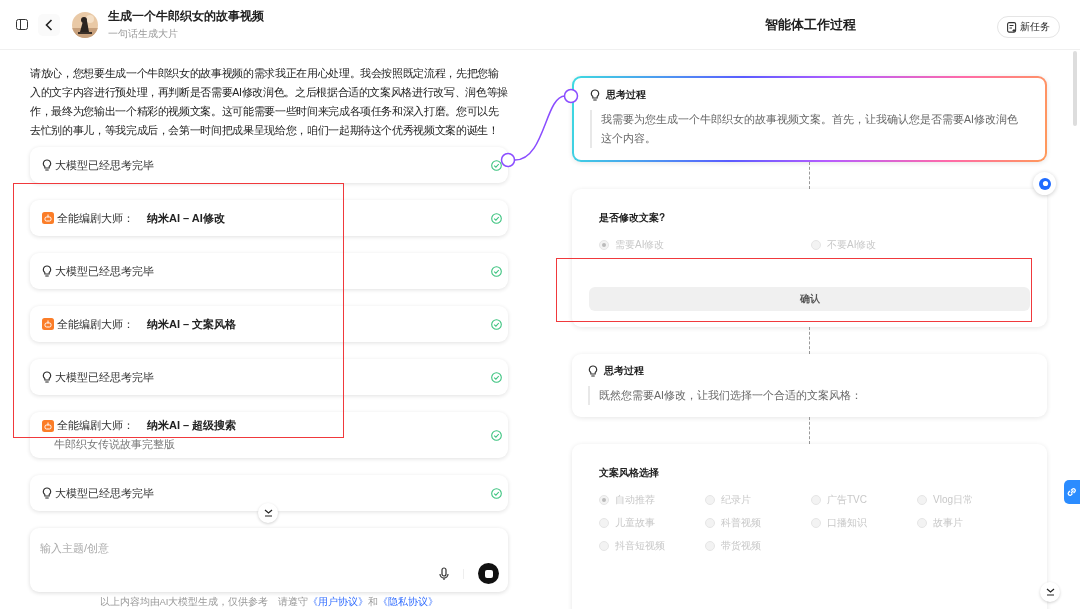 The width and height of the screenshot is (1080, 609). Describe the element at coordinates (444, 573) in the screenshot. I see `microphone-icon` at that location.